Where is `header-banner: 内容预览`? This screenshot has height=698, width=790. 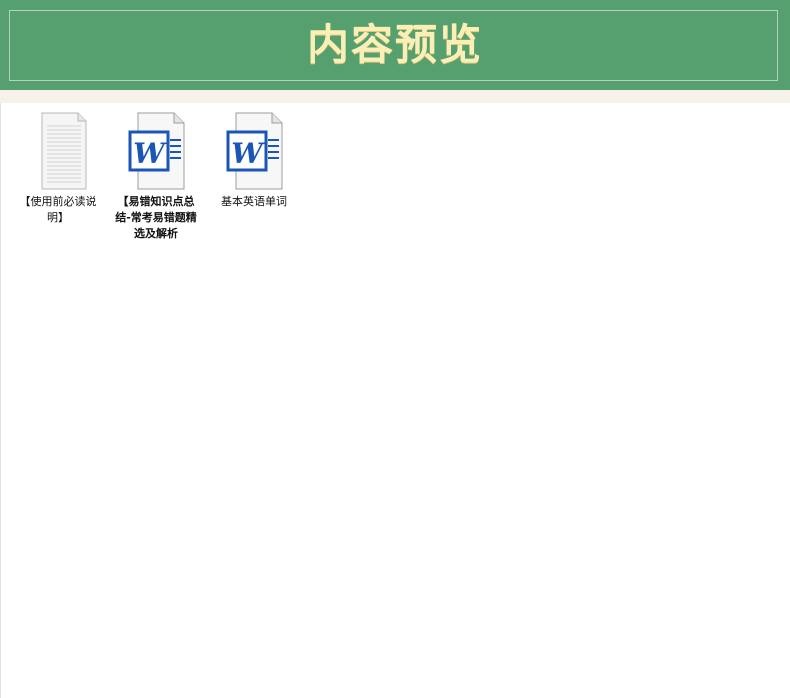 header-banner: 内容预览 is located at coordinates (395, 45).